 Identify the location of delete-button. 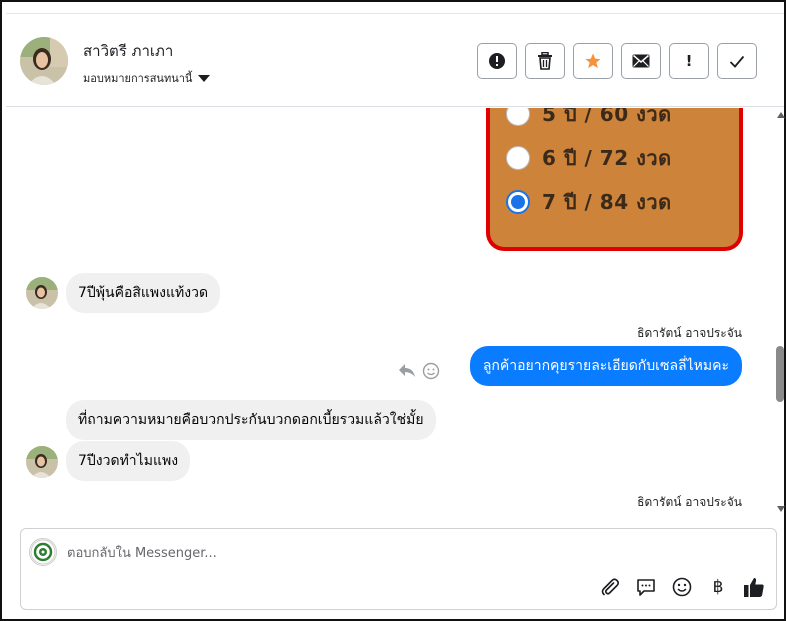
(545, 61).